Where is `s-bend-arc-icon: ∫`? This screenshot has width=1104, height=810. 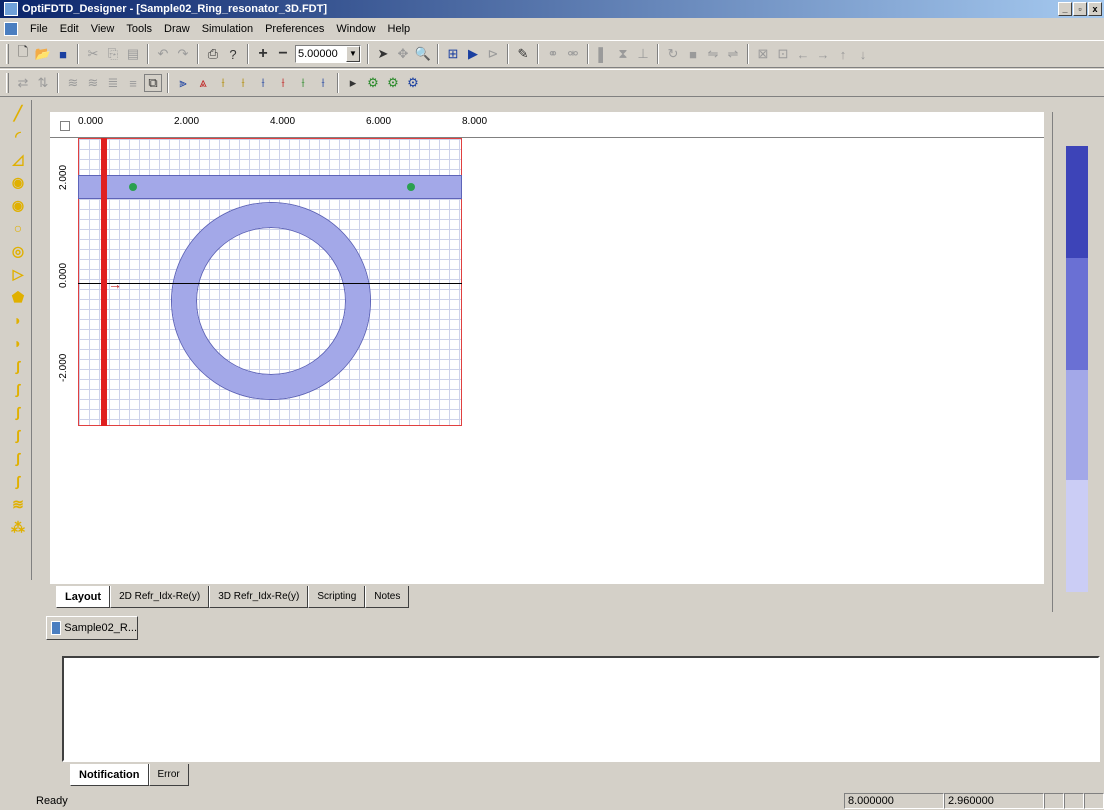 s-bend-arc-icon: ∫ is located at coordinates (18, 435).